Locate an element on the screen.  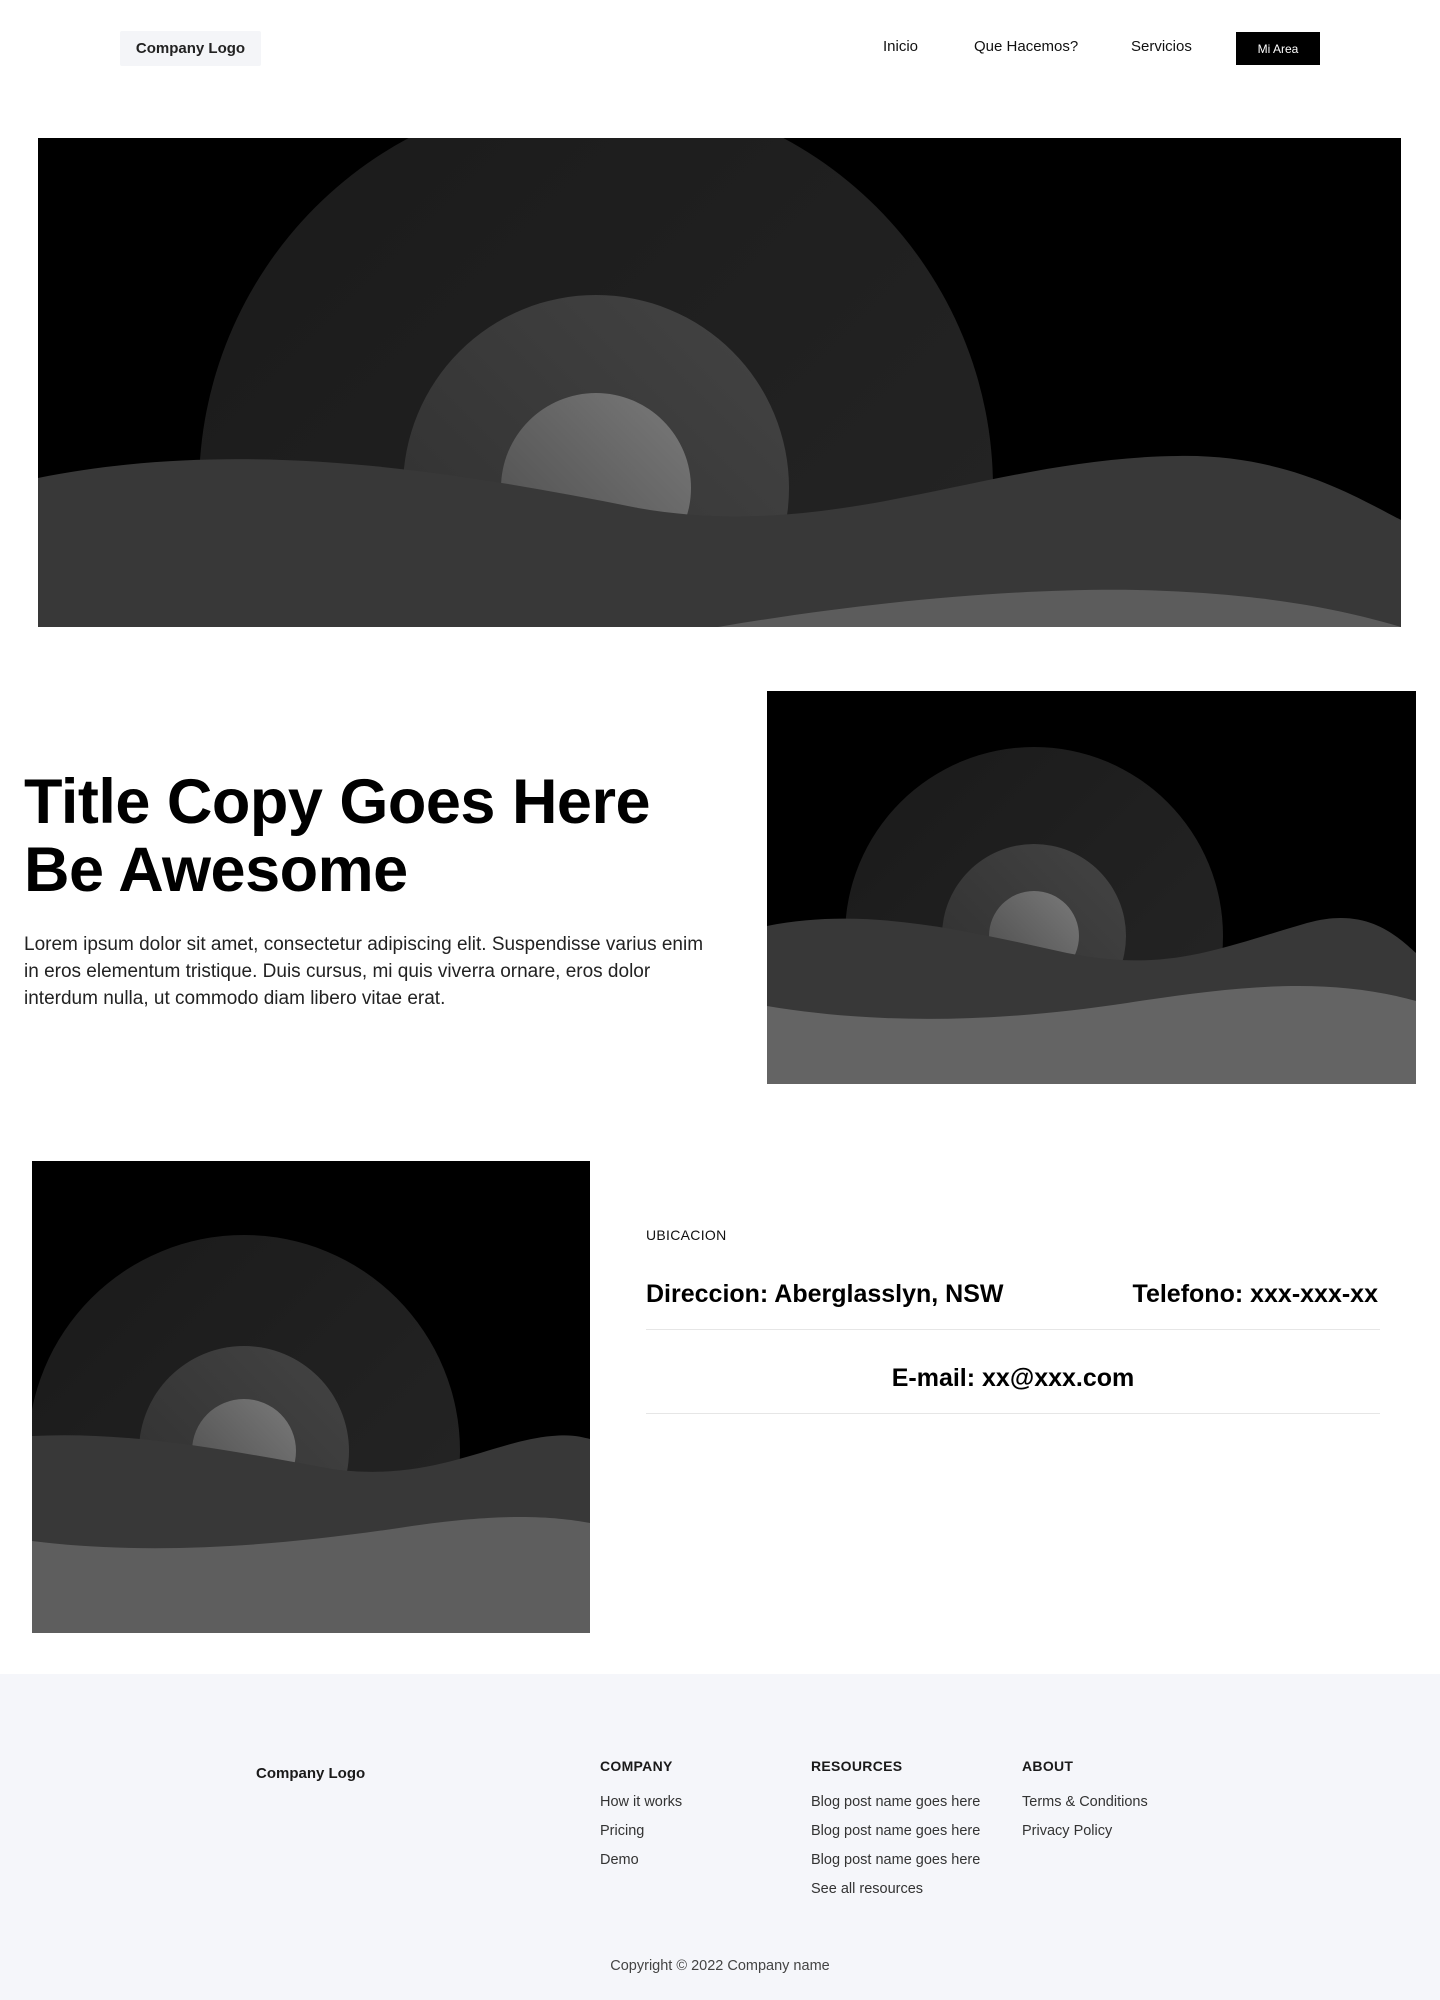
nav-link-que-hacemos: Que Hacemos? is located at coordinates (1026, 46).